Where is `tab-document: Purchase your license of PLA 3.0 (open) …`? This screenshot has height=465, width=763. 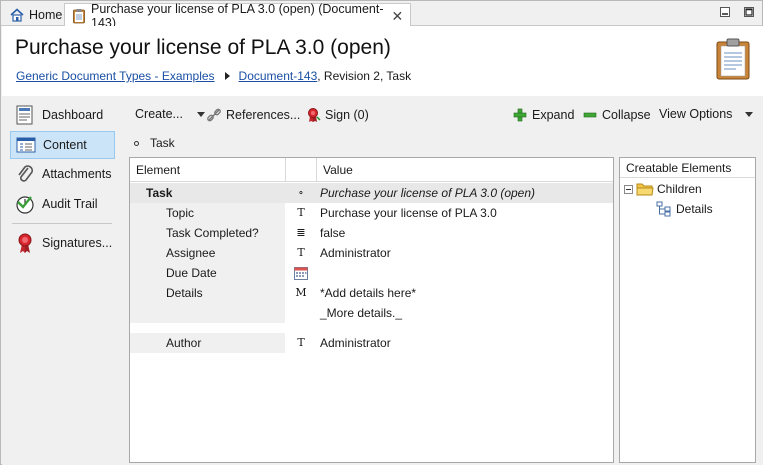 tab-document: Purchase your license of PLA 3.0 (open) … is located at coordinates (237, 16).